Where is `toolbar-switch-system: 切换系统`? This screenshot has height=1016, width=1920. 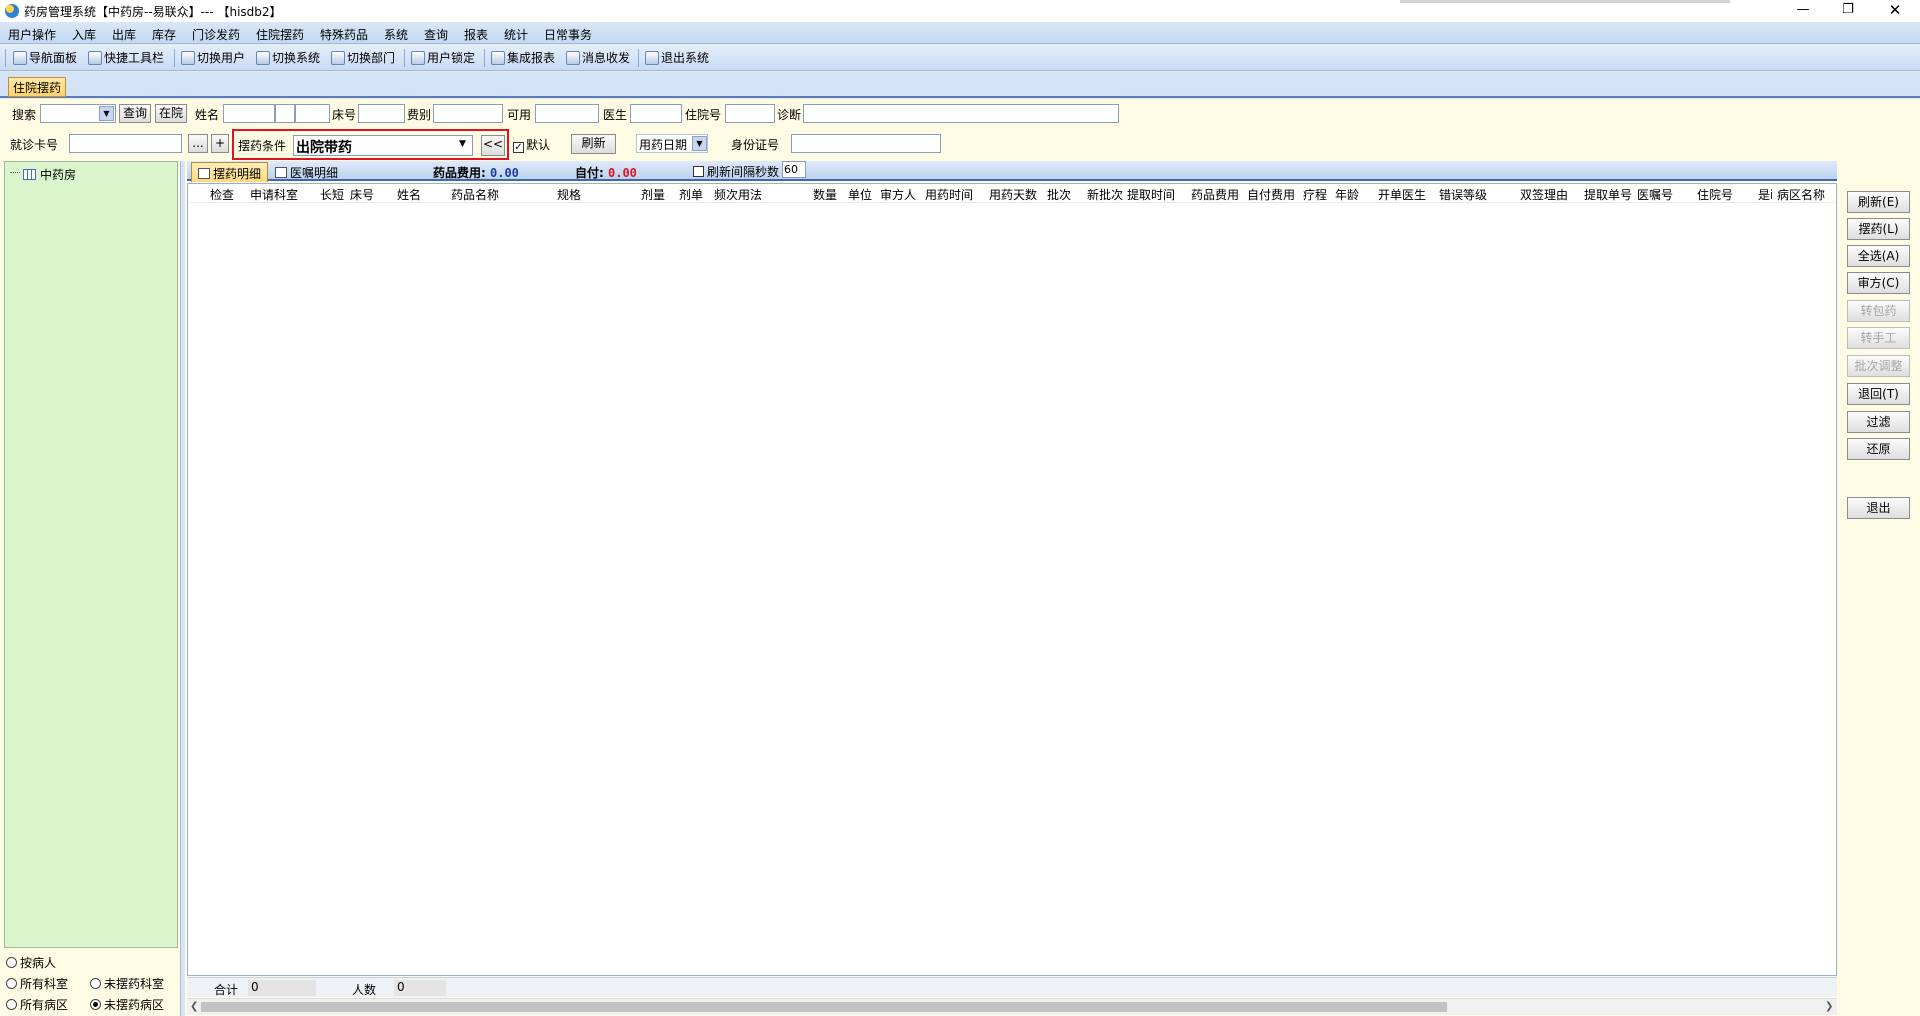 toolbar-switch-system: 切换系统 is located at coordinates (288, 58).